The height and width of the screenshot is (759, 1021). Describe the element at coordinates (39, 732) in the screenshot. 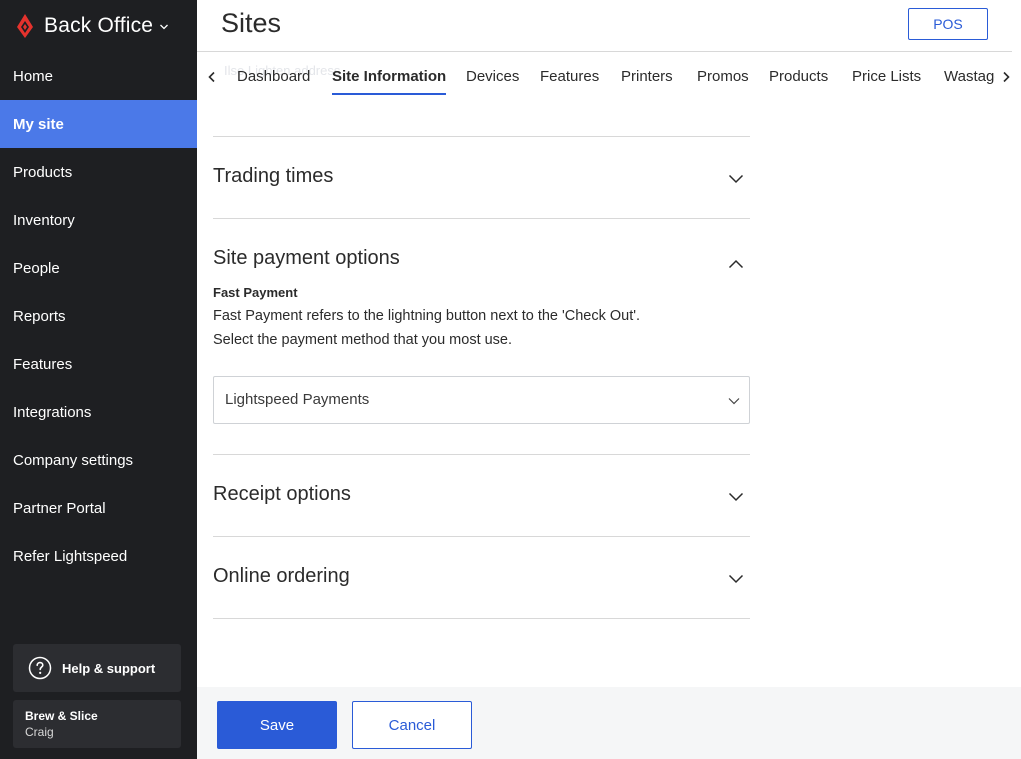

I see `account-user-name: Craig` at that location.